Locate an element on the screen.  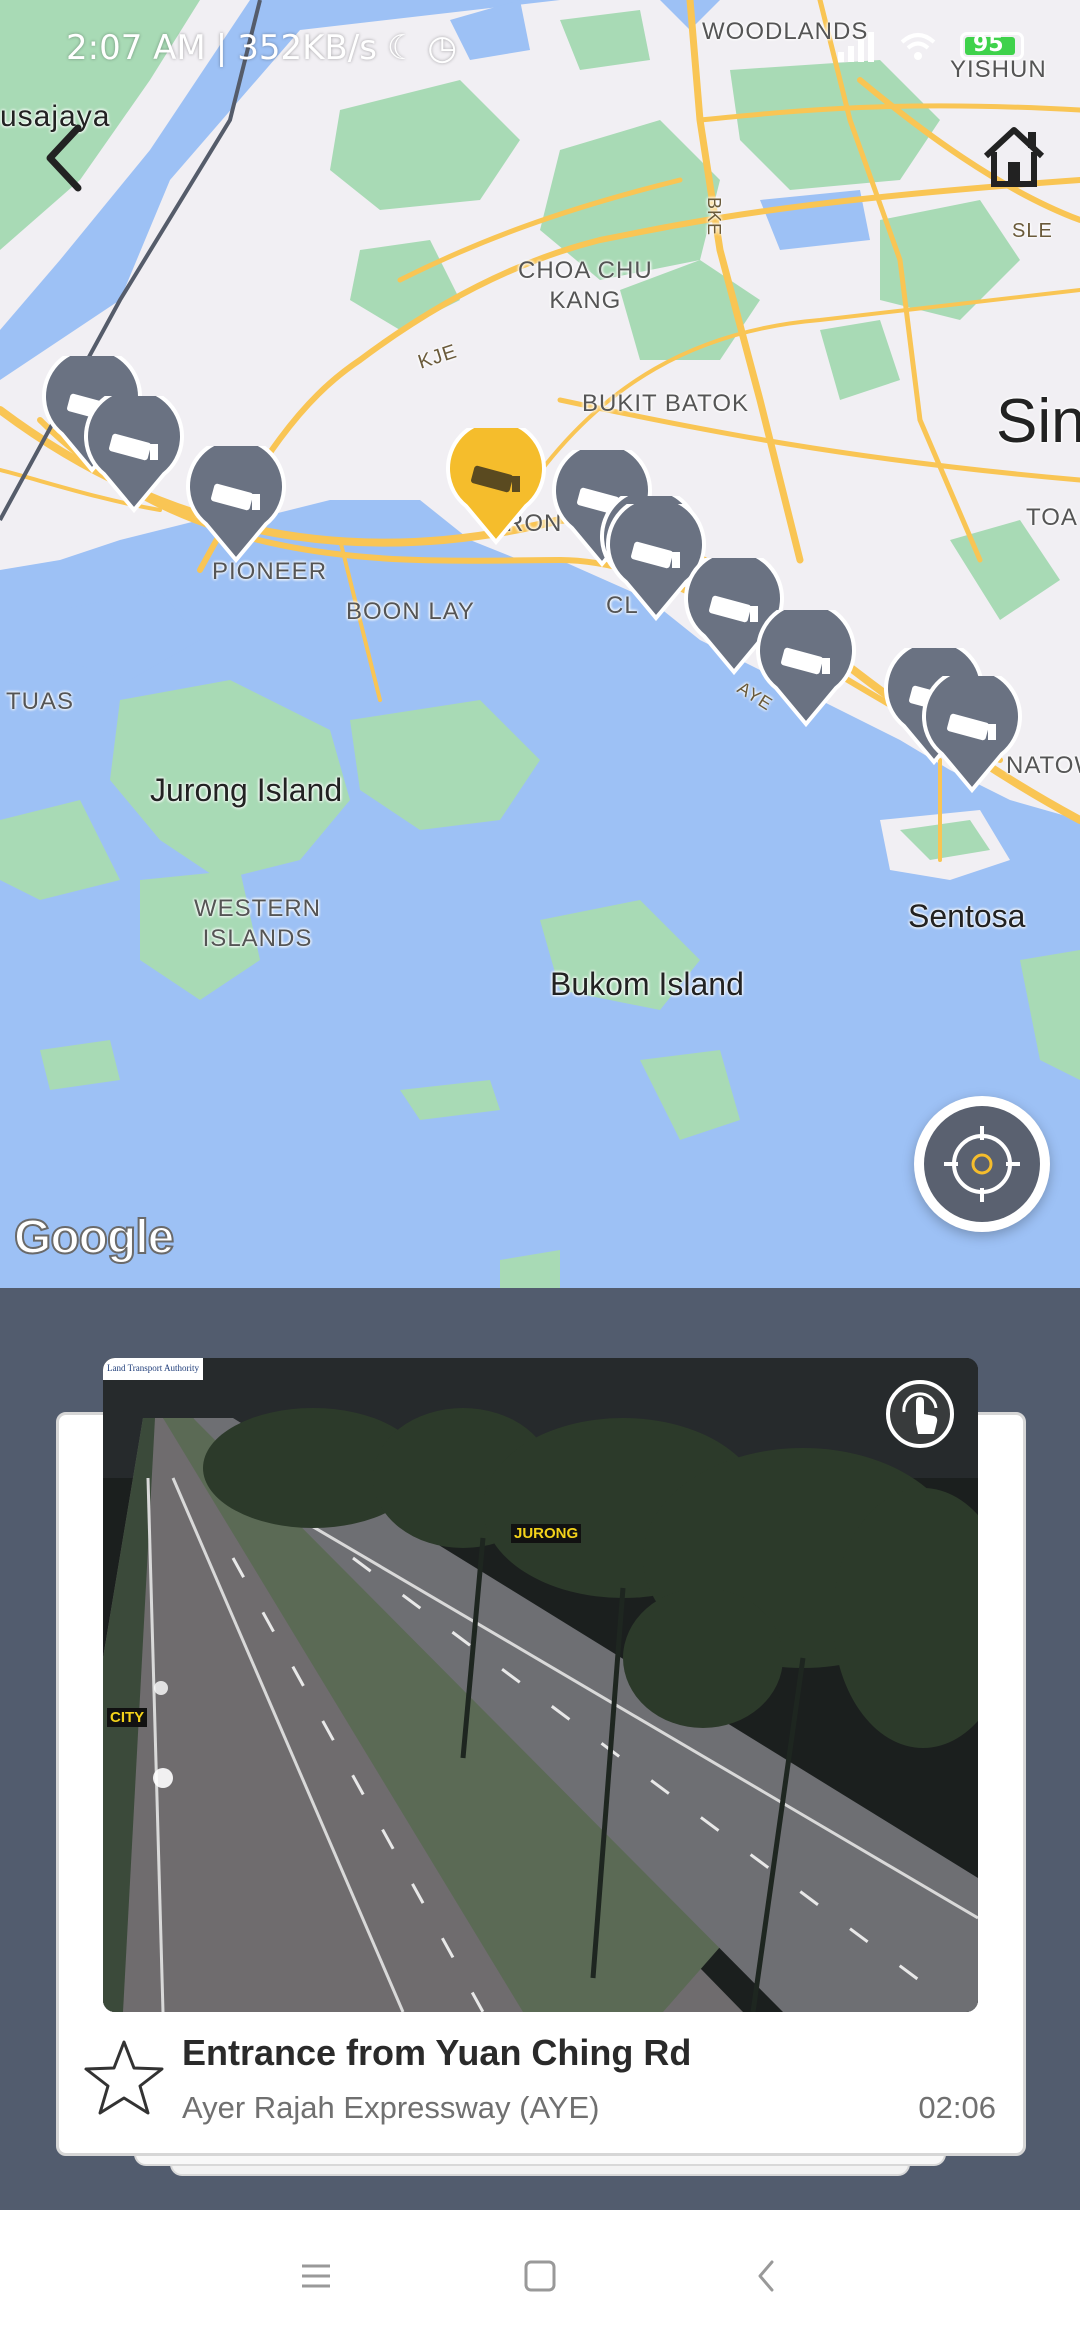
map-label-tuas: TUAS is located at coordinates (40, 701).